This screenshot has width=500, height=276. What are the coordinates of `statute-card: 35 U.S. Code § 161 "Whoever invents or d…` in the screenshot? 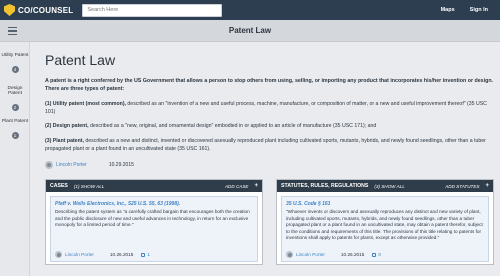 It's located at (385, 229).